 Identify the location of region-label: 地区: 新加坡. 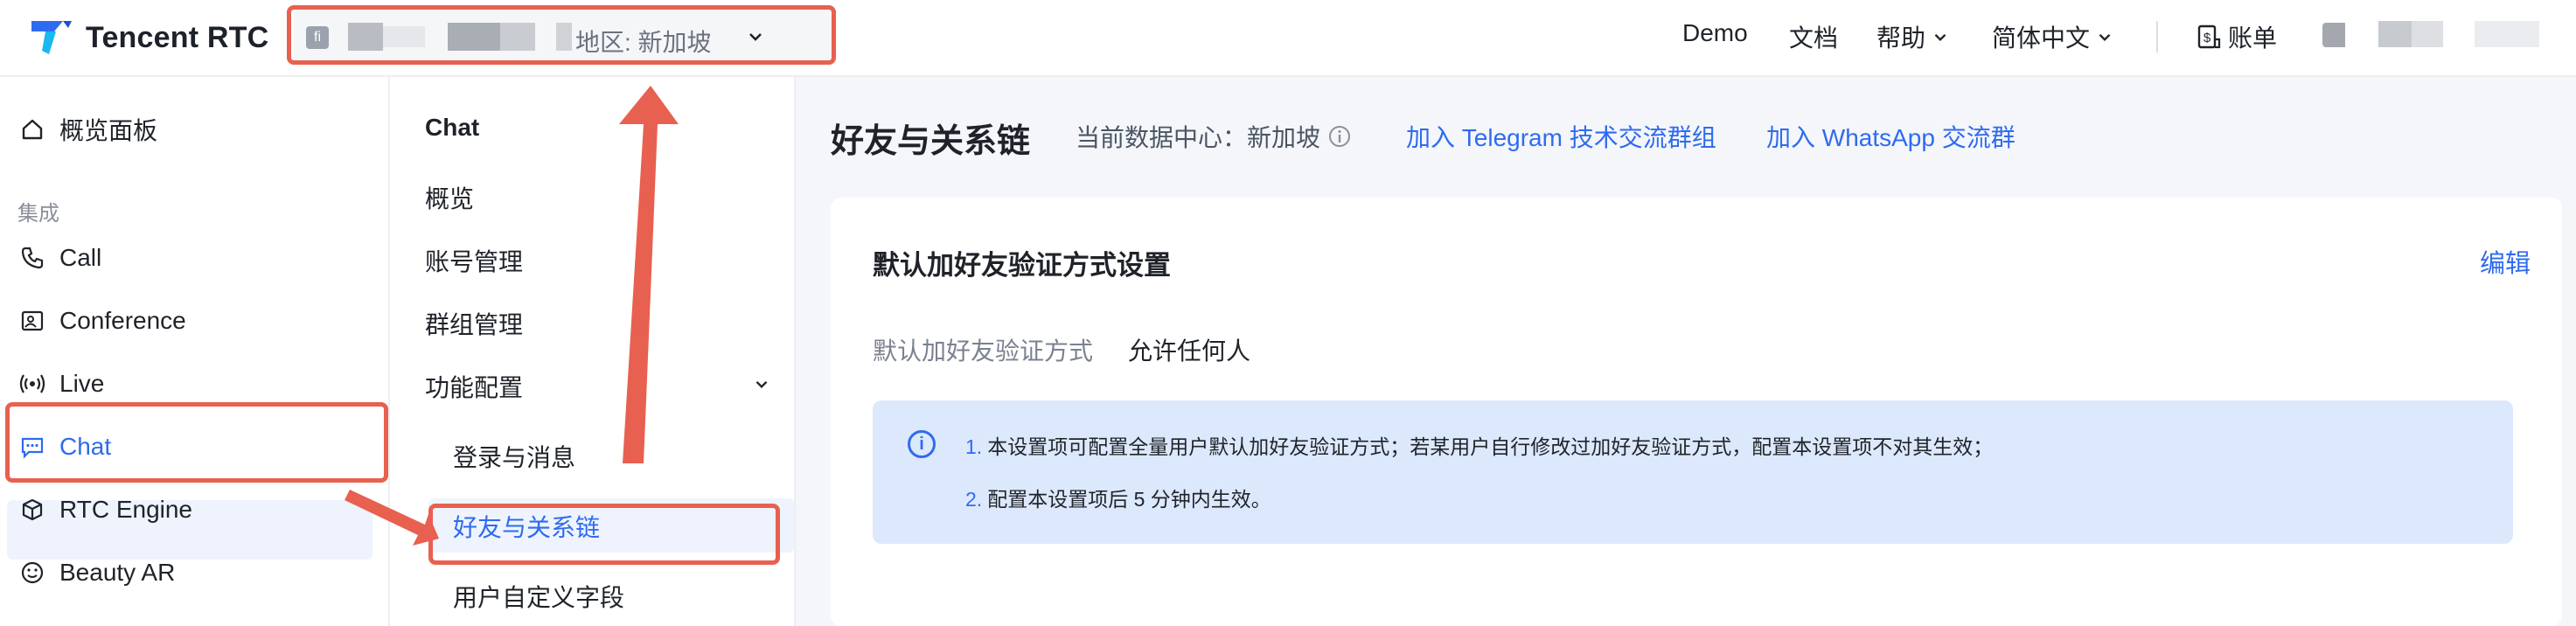
(643, 42).